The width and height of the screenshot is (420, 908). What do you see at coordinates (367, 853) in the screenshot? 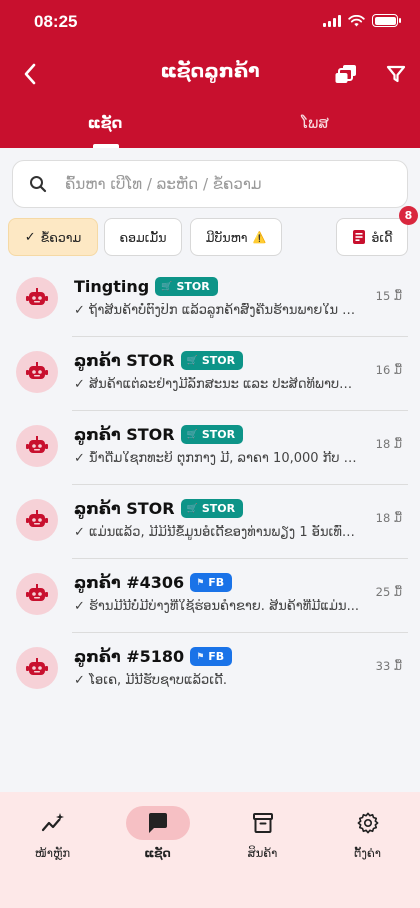
I see `nav-label-settings: ຕັ້ງຄ່າ` at bounding box center [367, 853].